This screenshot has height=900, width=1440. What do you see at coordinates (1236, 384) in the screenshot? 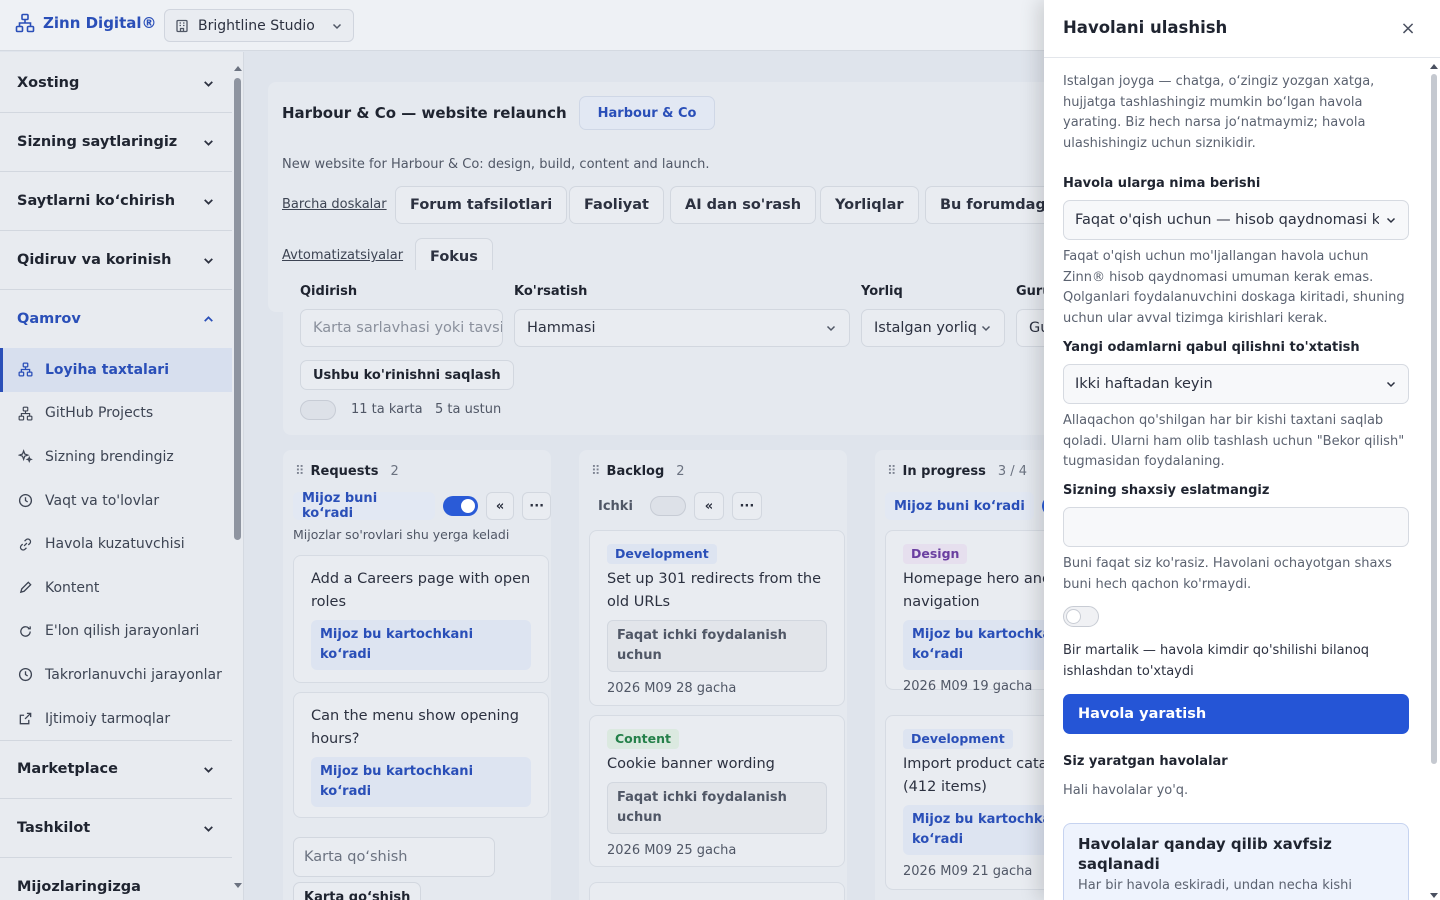
I see `expire-select: Ikki haftadan keyin` at bounding box center [1236, 384].